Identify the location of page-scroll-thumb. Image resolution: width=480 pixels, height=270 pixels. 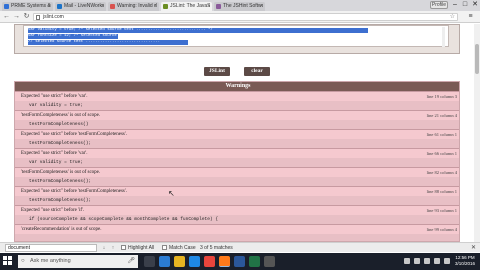
(477, 59).